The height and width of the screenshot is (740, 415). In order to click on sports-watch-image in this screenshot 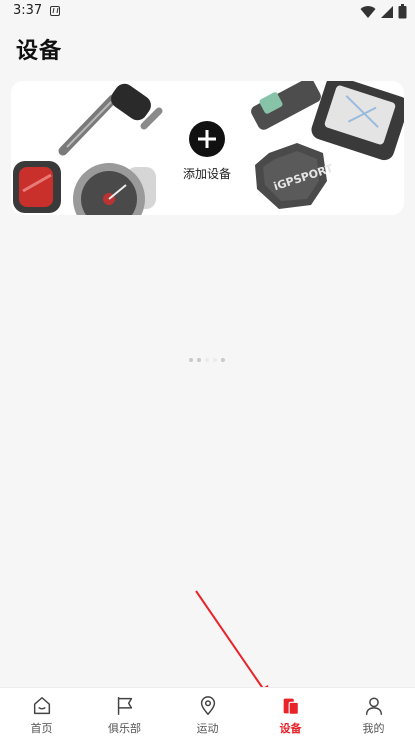, I will do `click(114, 189)`.